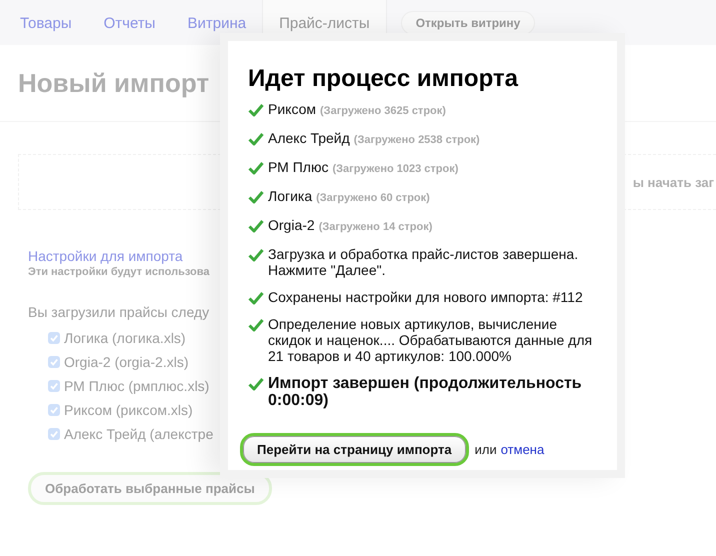  Describe the element at coordinates (354, 449) in the screenshot. I see `go-to-import-button: Перейти на страницу импорта` at that location.